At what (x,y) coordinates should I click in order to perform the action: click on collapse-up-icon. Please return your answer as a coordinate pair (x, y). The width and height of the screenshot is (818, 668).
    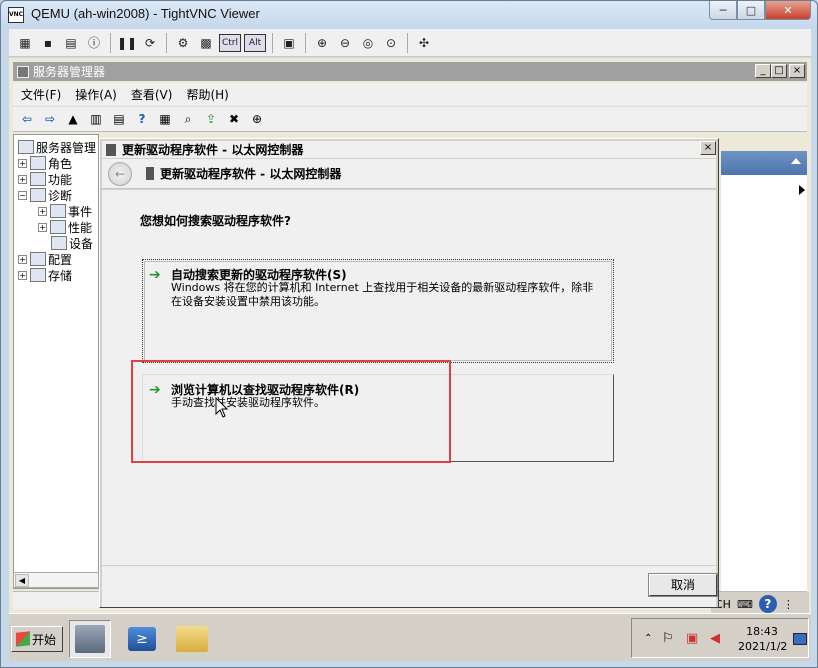
    Looking at the image, I should click on (796, 161).